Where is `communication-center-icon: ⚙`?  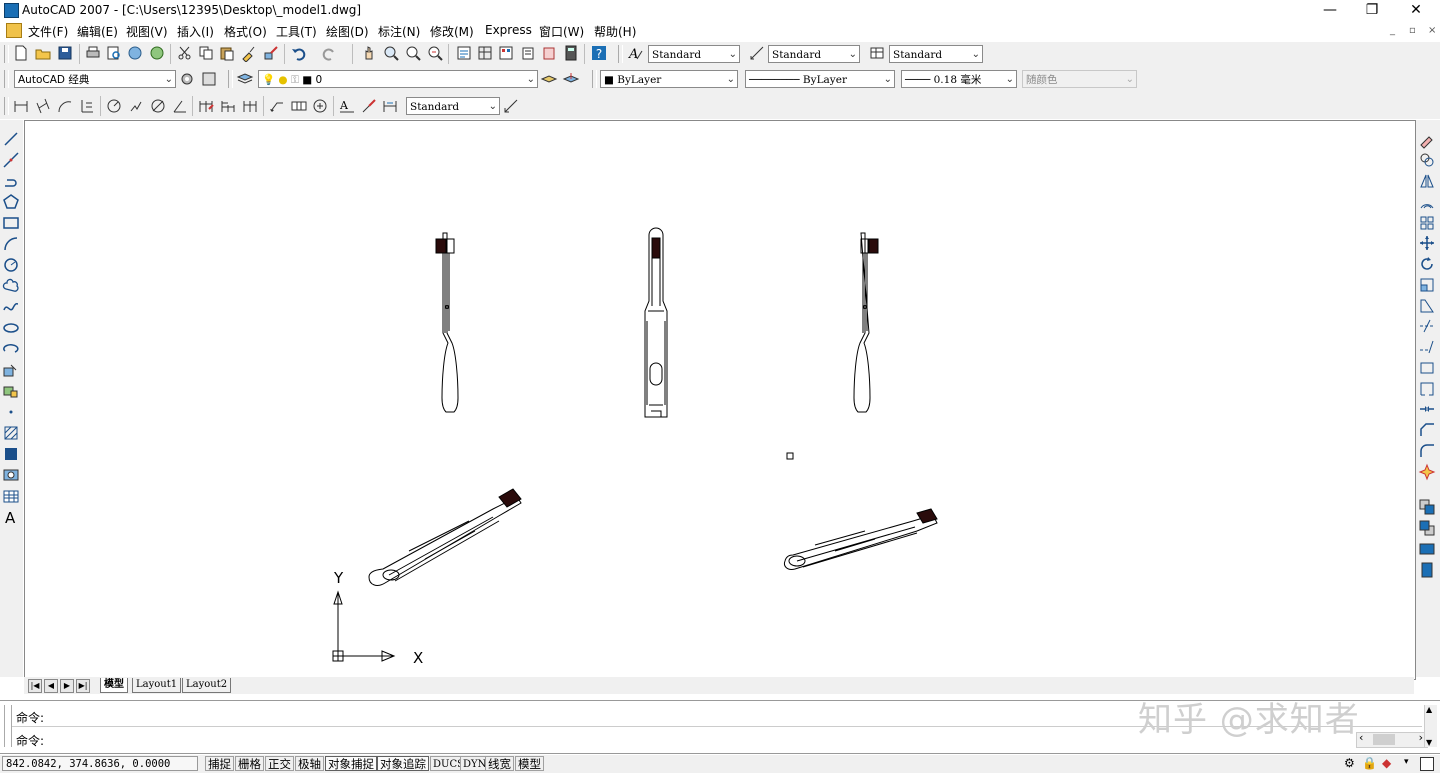 communication-center-icon: ⚙ is located at coordinates (1349, 763).